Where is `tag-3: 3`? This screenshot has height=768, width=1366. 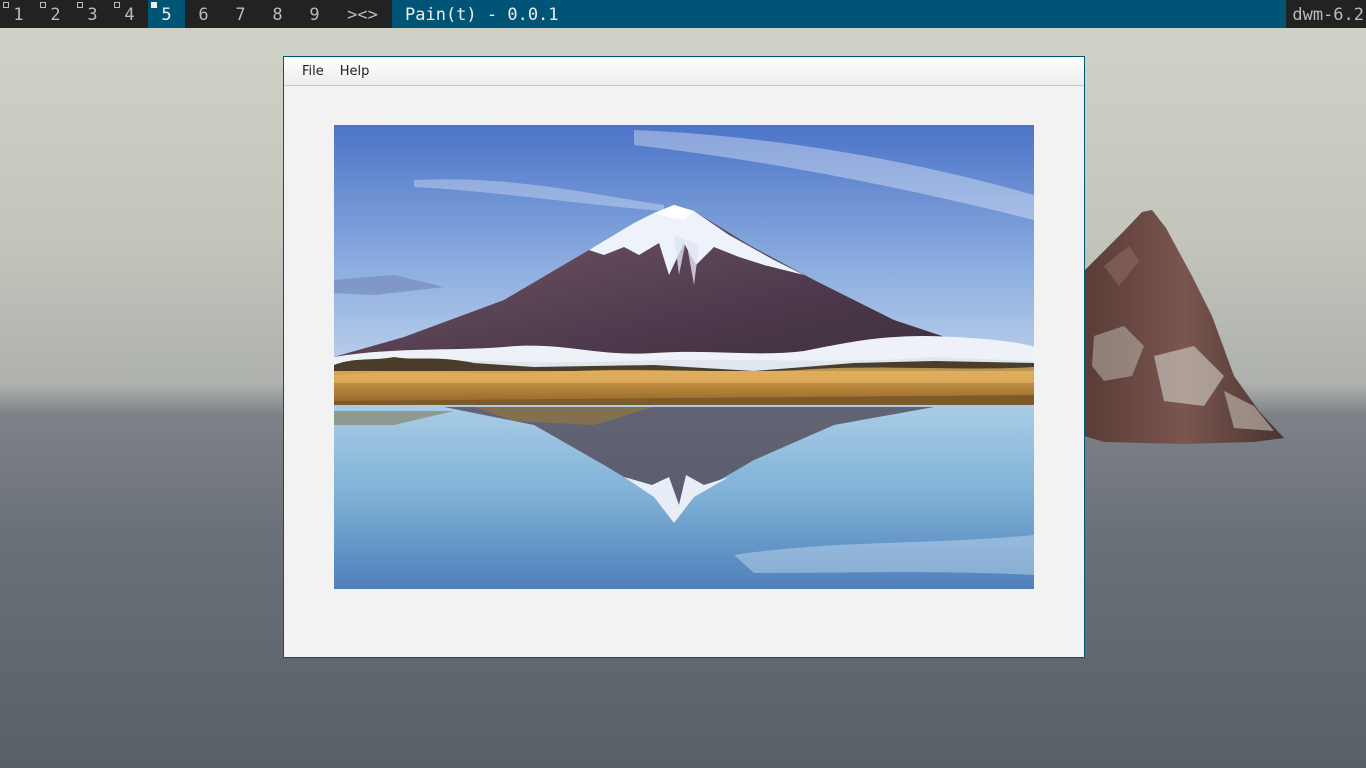
tag-3: 3 is located at coordinates (92, 14).